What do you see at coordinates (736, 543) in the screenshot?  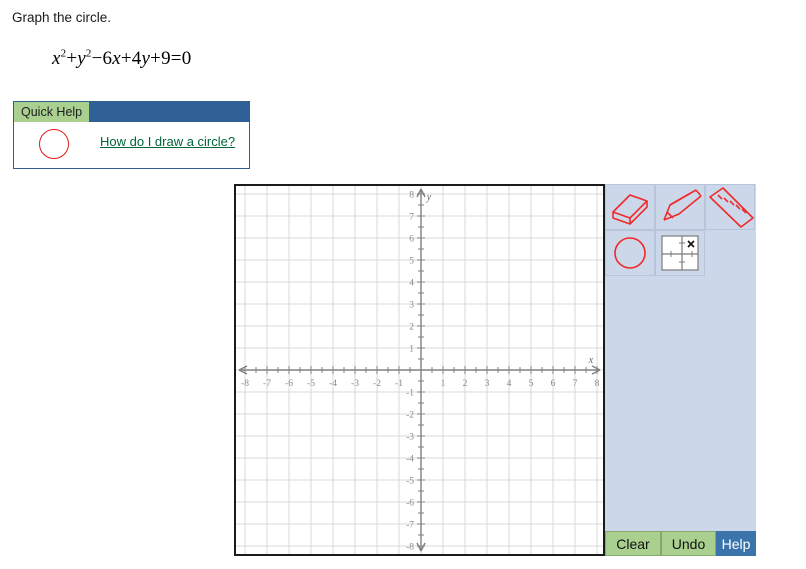 I see `help-button: Help` at bounding box center [736, 543].